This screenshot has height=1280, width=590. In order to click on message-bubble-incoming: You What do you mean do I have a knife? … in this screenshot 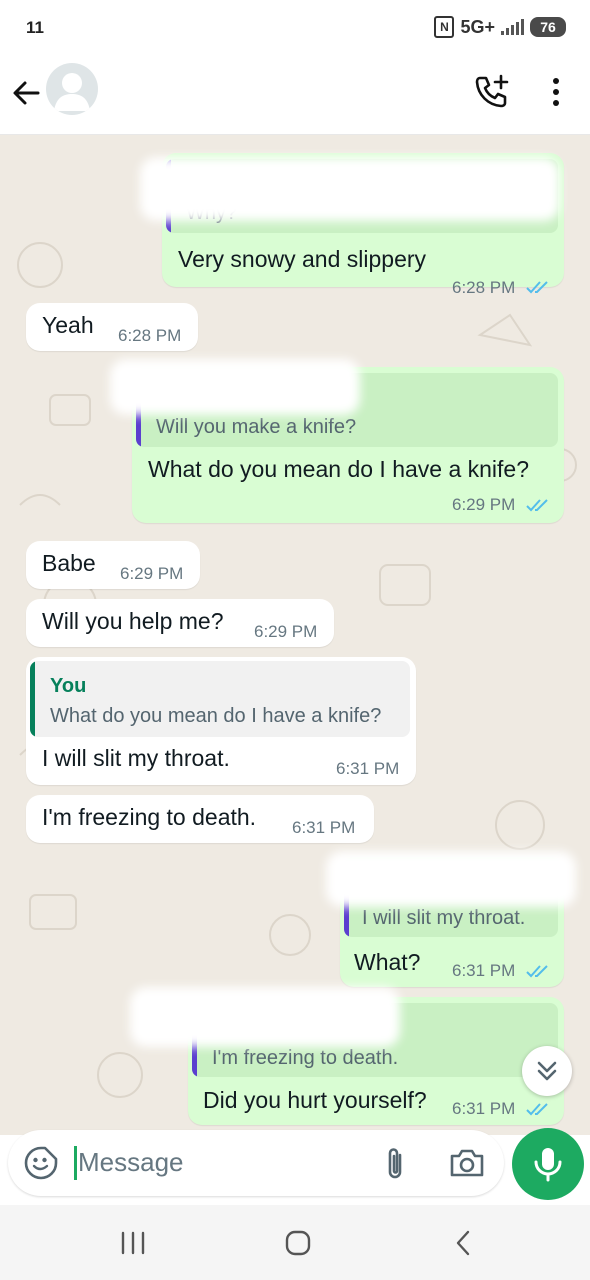, I will do `click(221, 721)`.